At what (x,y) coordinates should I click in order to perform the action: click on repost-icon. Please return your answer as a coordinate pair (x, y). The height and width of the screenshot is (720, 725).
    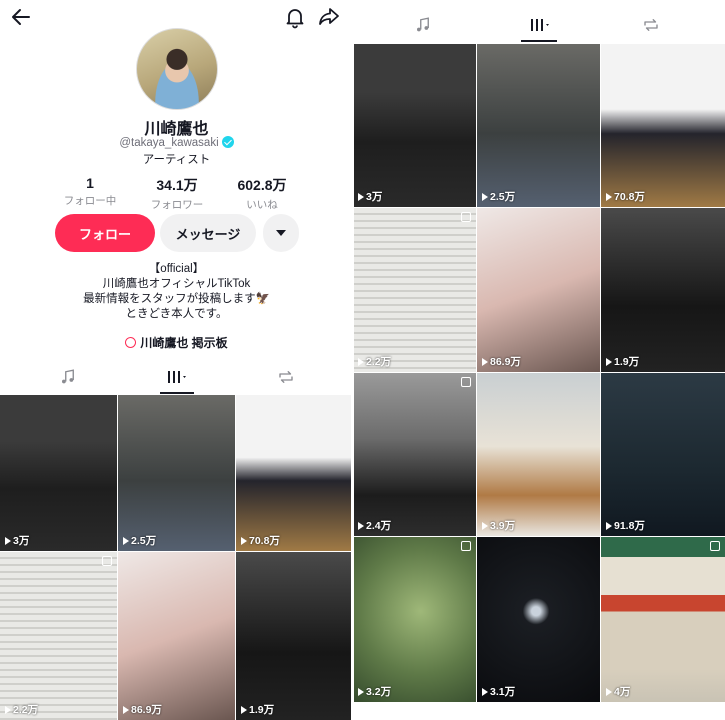
    Looking at the image, I should click on (286, 377).